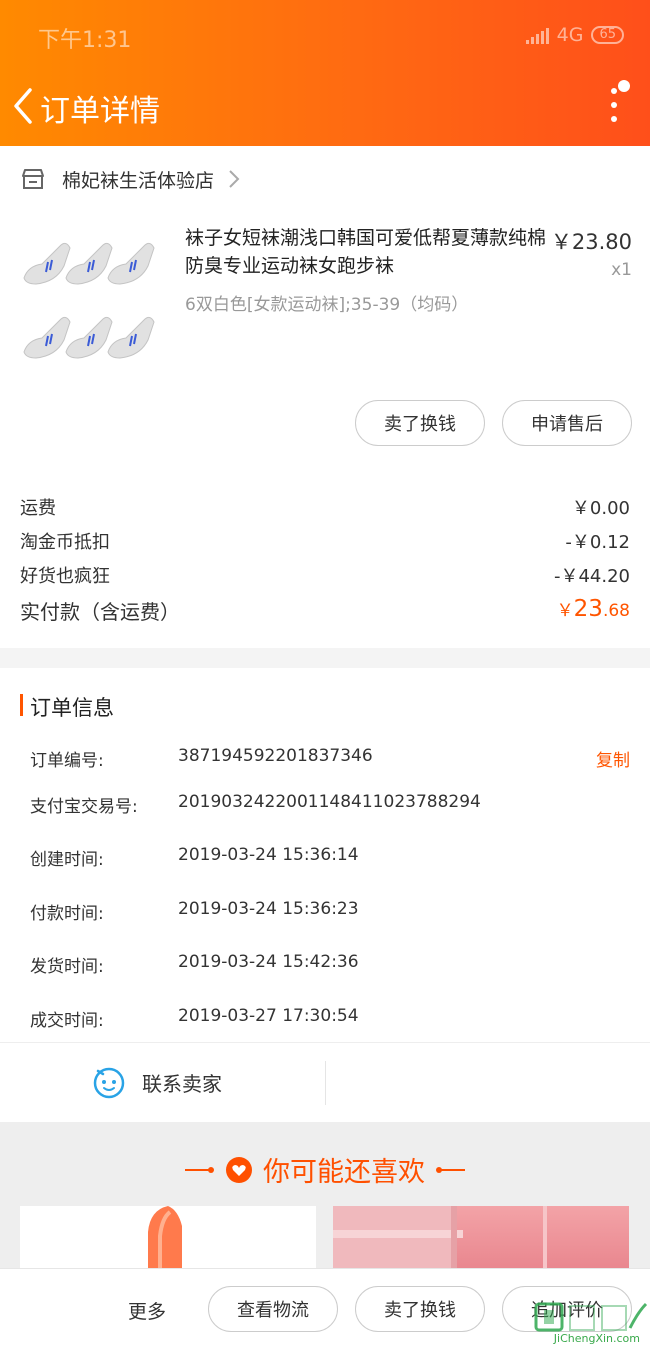  I want to click on status-indicators: 4G 65, so click(574, 35).